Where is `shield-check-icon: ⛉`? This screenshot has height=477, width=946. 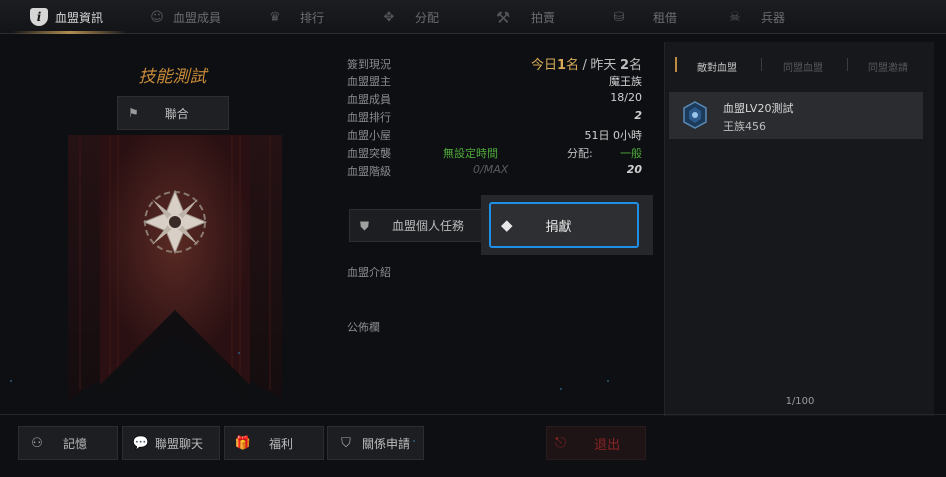 shield-check-icon: ⛉ is located at coordinates (346, 443).